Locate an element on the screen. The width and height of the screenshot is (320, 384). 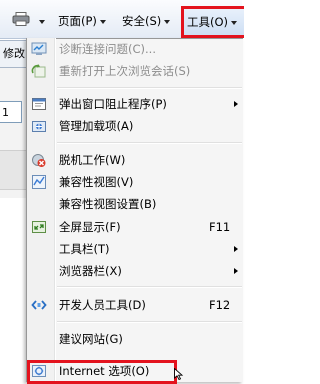
menu-item-explorer-bars: 浏览器栏(X) is located at coordinates (135, 271).